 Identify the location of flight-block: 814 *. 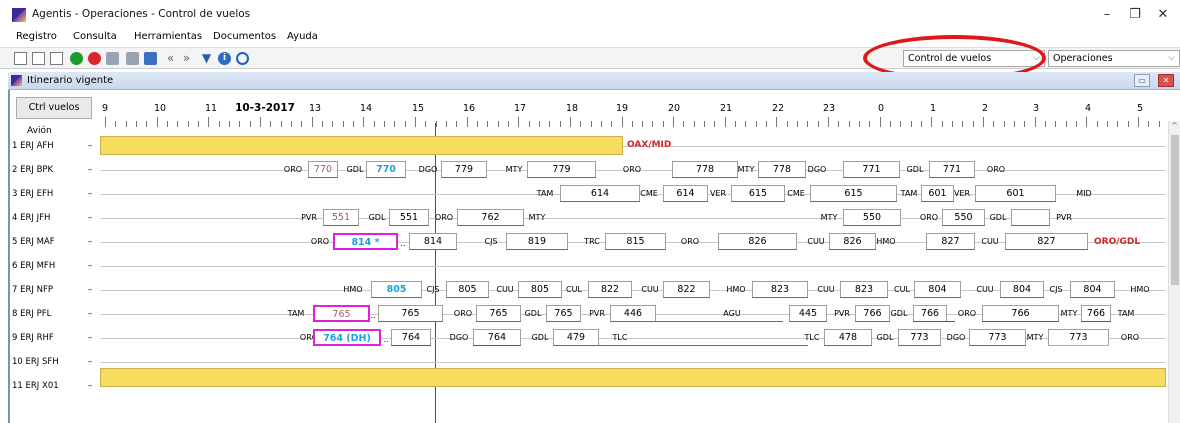
(365, 241).